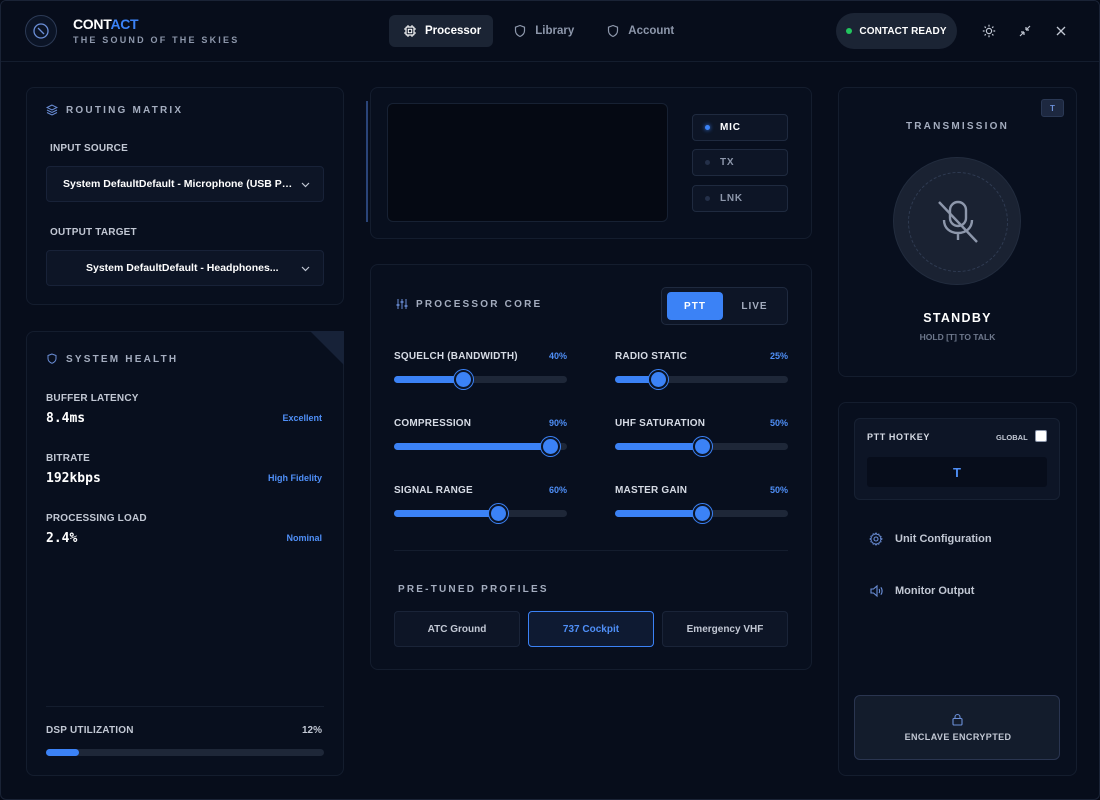 Image resolution: width=1100 pixels, height=800 pixels. What do you see at coordinates (695, 306) in the screenshot?
I see `mode-ptt-button: PTT` at bounding box center [695, 306].